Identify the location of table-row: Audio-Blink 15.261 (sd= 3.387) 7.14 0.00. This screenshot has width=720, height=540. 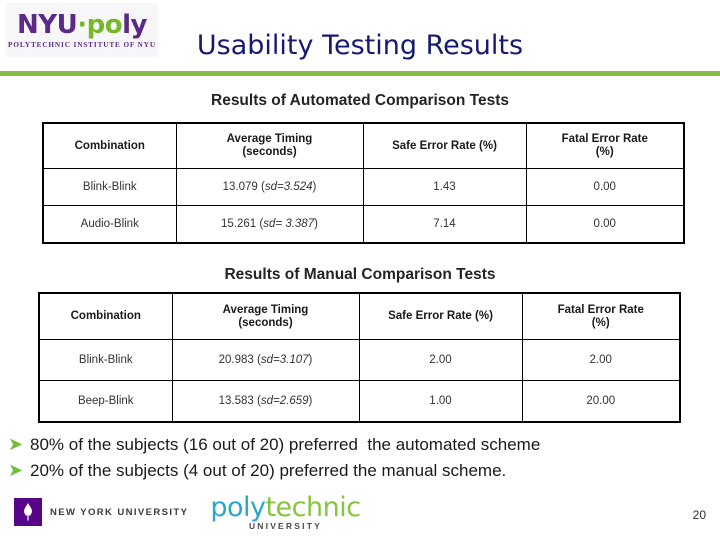
(363, 224).